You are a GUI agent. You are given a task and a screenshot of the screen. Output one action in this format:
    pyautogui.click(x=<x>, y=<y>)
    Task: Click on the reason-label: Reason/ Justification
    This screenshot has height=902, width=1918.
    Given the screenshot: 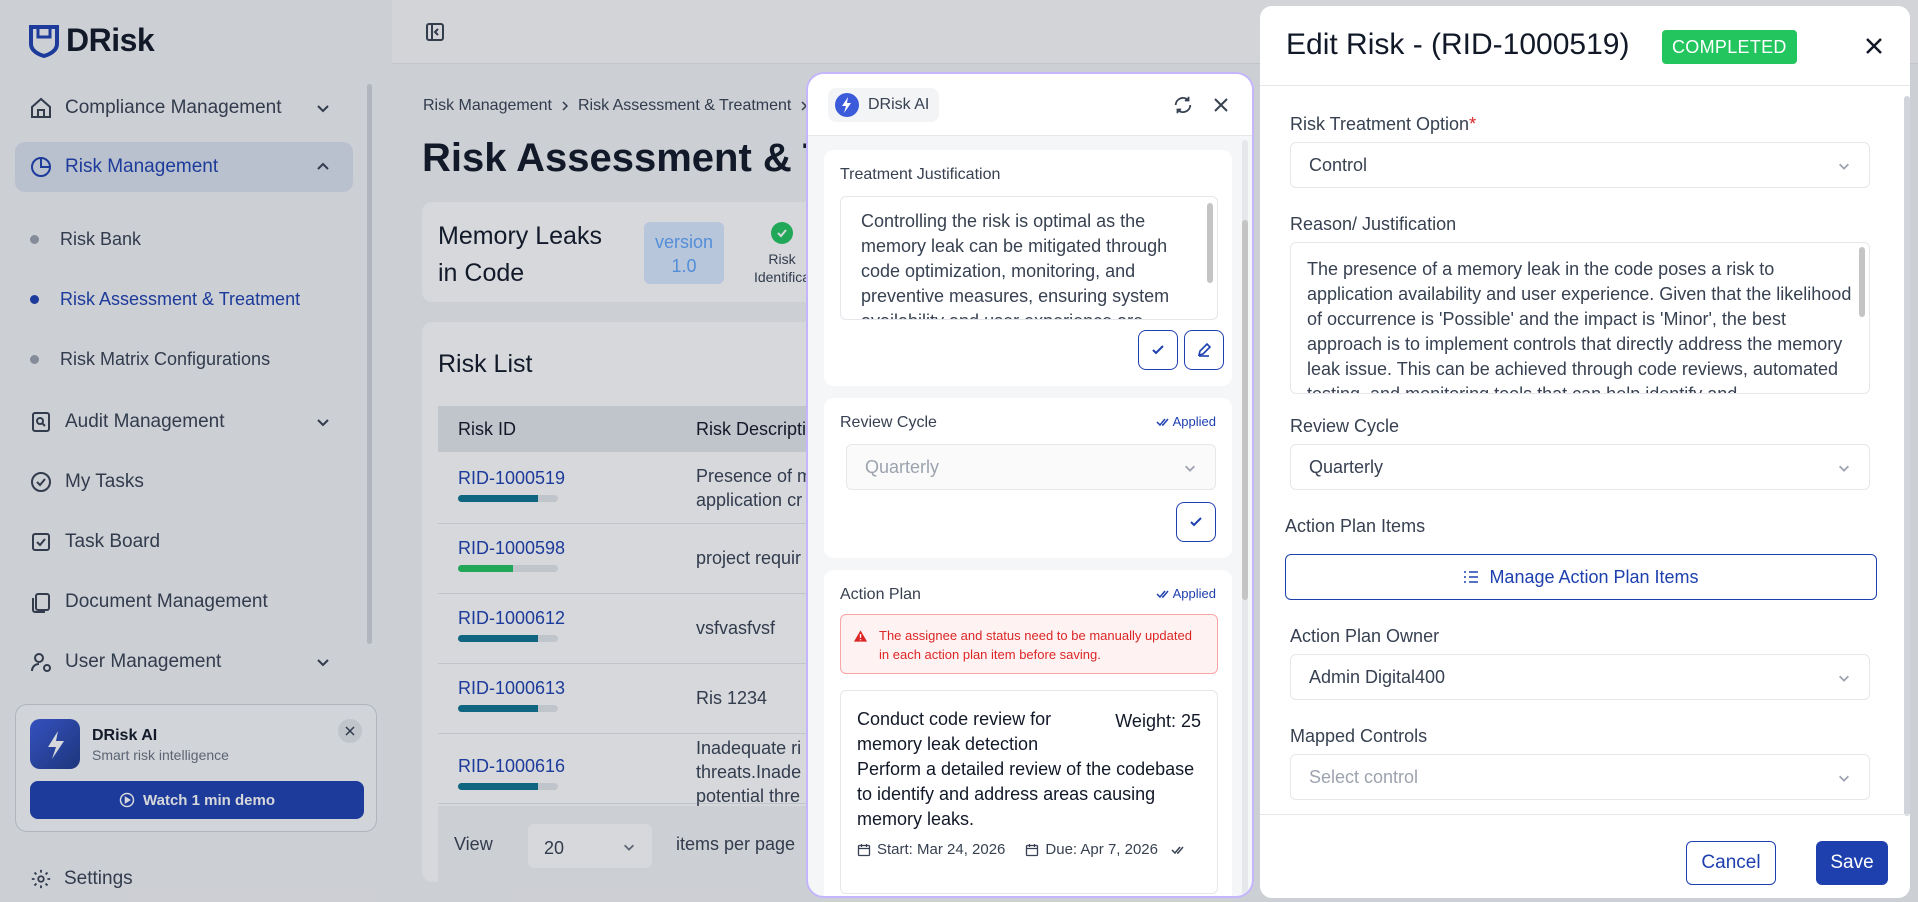 What is the action you would take?
    pyautogui.click(x=1373, y=224)
    